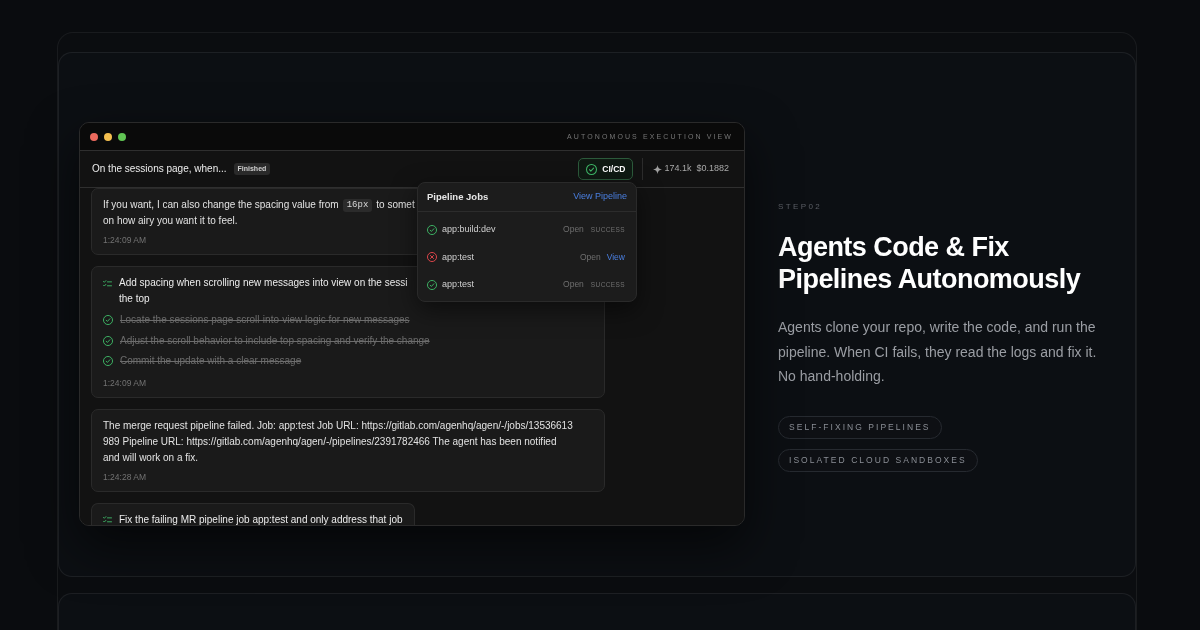 The width and height of the screenshot is (1200, 630). Describe the element at coordinates (658, 169) in the screenshot. I see `sparkle-icon` at that location.